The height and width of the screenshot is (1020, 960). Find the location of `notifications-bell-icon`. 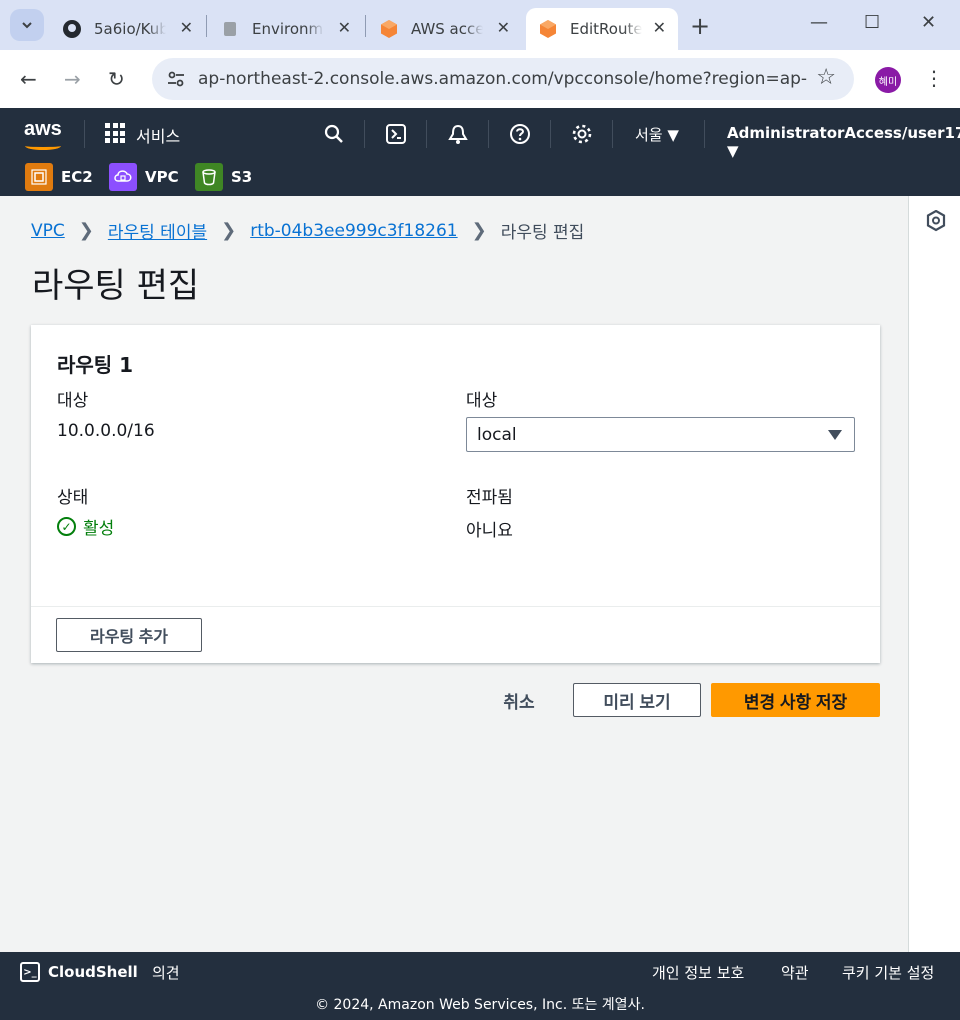

notifications-bell-icon is located at coordinates (458, 134).